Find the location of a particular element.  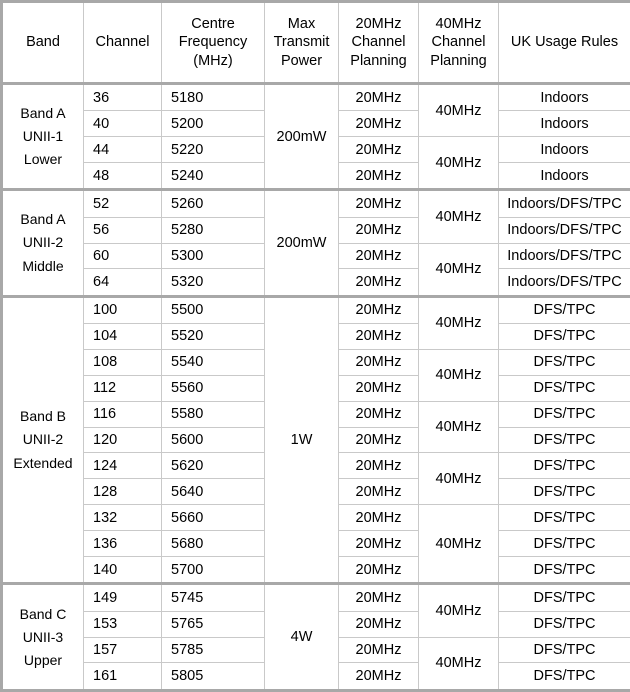

column-header-line: UK Usage Rules is located at coordinates (564, 42).